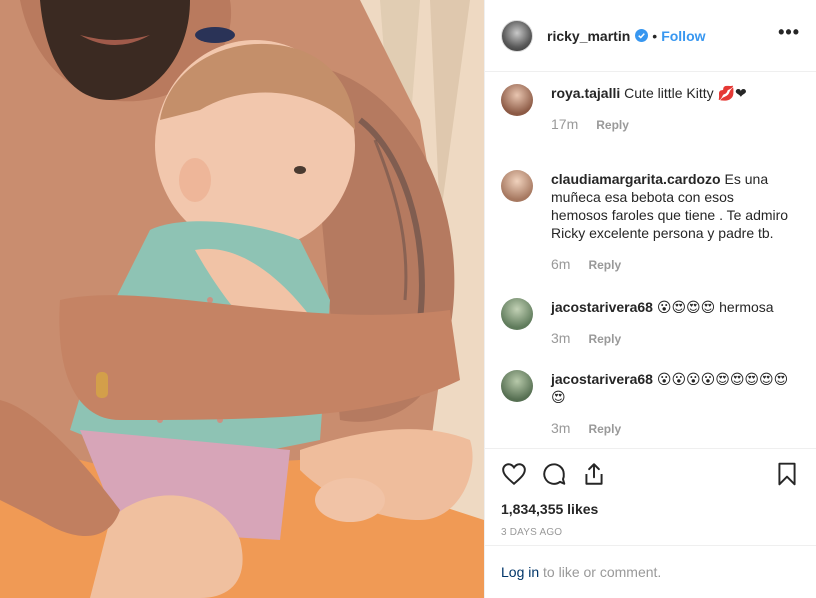 This screenshot has height=598, width=816. What do you see at coordinates (636, 179) in the screenshot?
I see `commenter-username: claudiamargarita.cardozo` at bounding box center [636, 179].